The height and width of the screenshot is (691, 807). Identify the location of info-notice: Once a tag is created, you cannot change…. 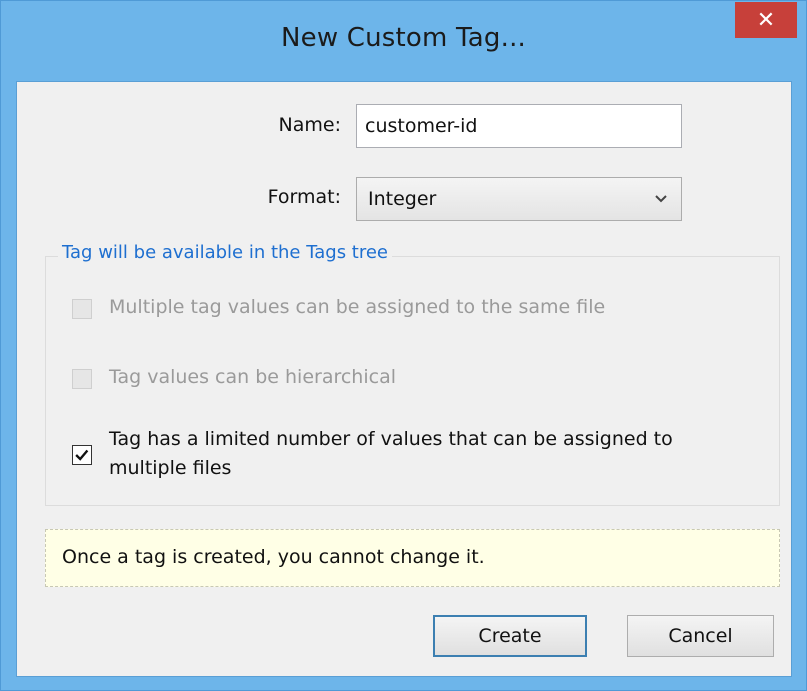
(412, 558).